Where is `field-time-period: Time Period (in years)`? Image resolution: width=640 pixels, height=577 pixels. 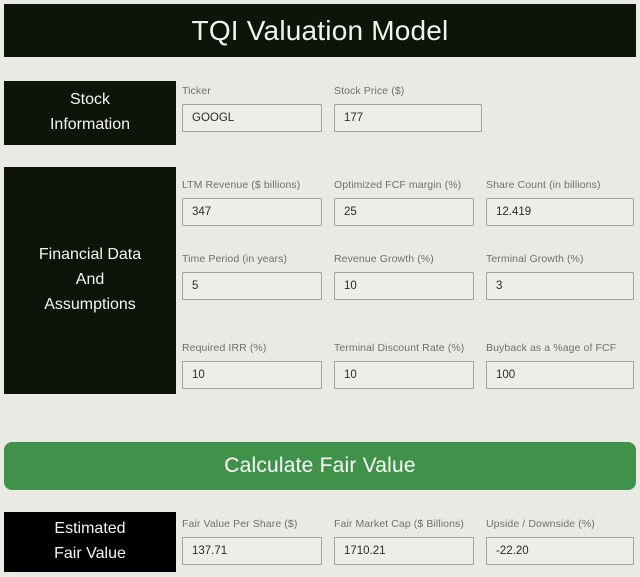 field-time-period: Time Period (in years) is located at coordinates (258, 276).